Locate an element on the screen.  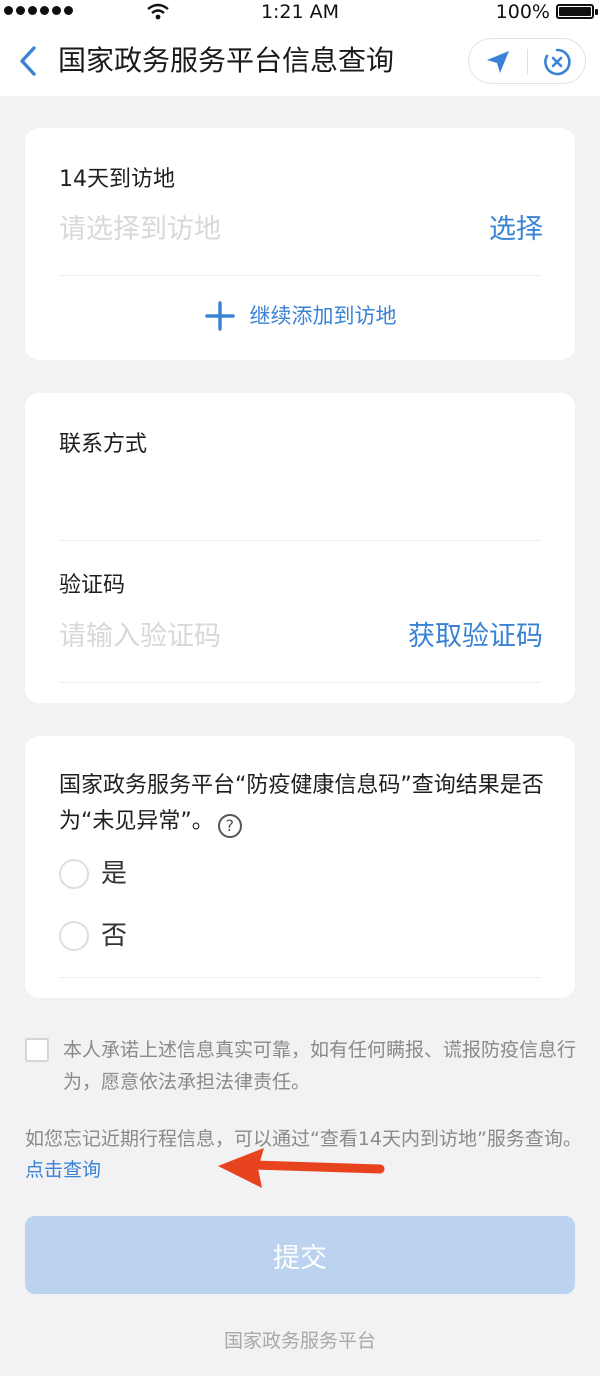
back-chevron-icon is located at coordinates (29, 61).